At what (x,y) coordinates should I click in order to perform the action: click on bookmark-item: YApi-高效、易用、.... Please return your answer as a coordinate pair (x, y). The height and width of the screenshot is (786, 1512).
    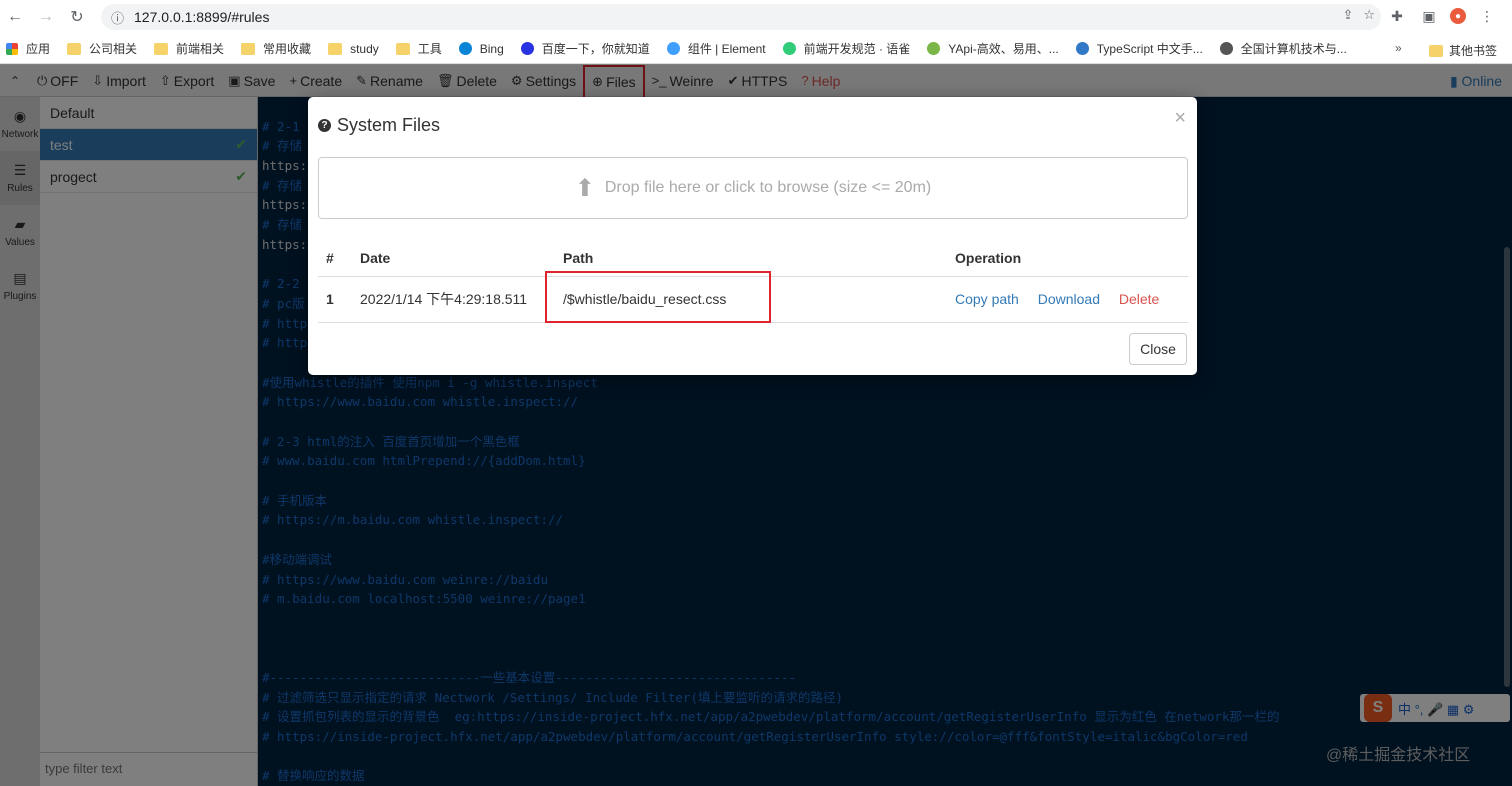
    Looking at the image, I should click on (993, 48).